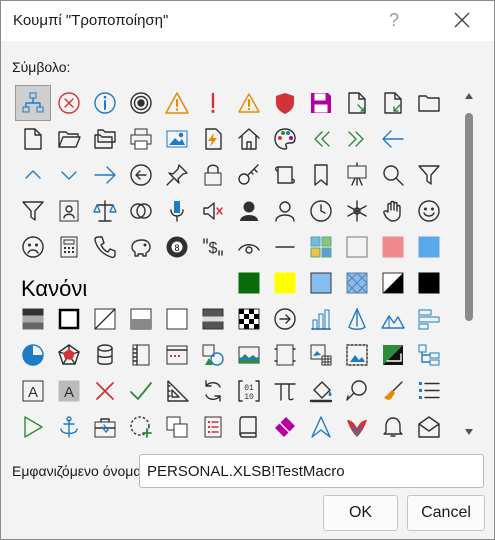 The image size is (495, 540). Describe the element at coordinates (213, 175) in the screenshot. I see `symbol-lock` at that location.